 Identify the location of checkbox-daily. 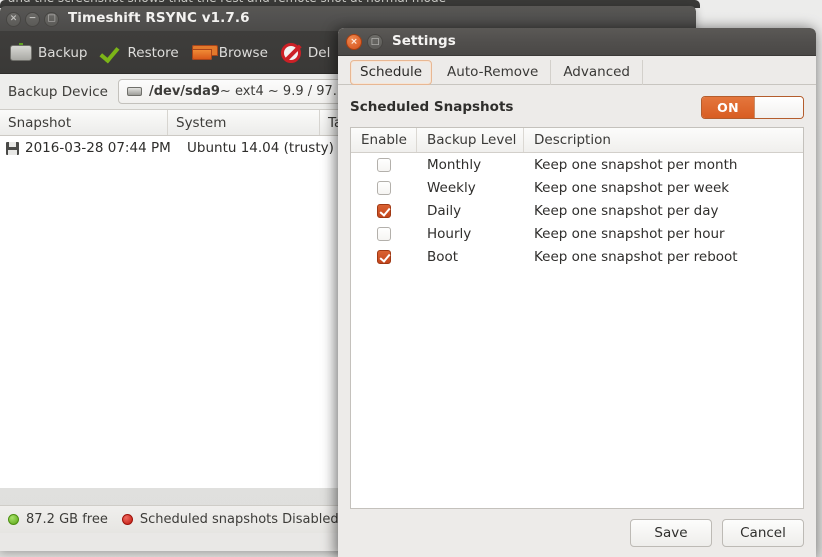
(384, 210).